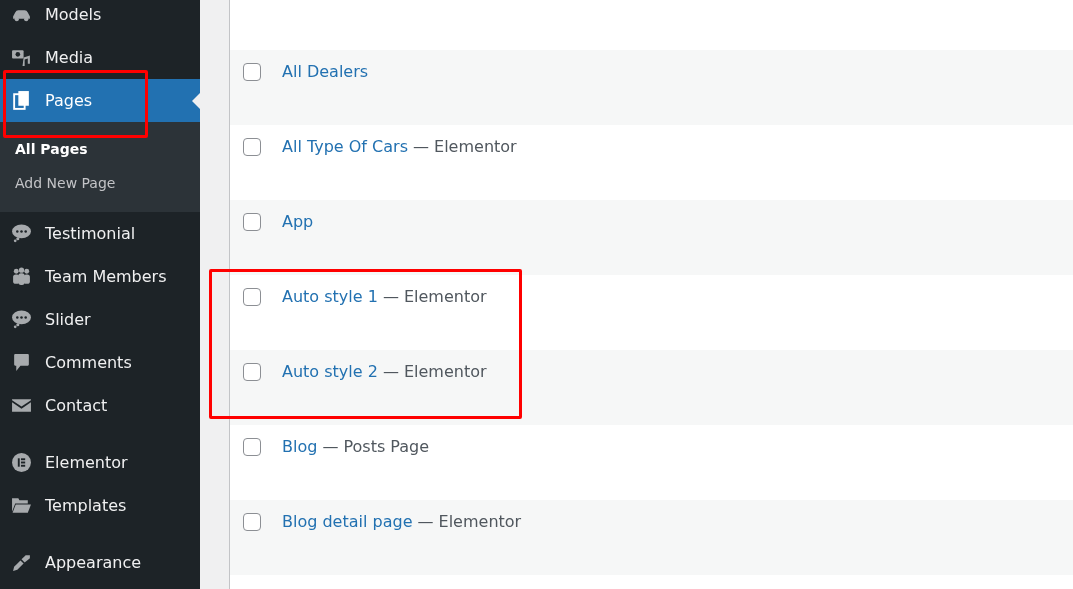 This screenshot has width=1073, height=589. I want to click on page-title-link: Auto style 1, so click(330, 296).